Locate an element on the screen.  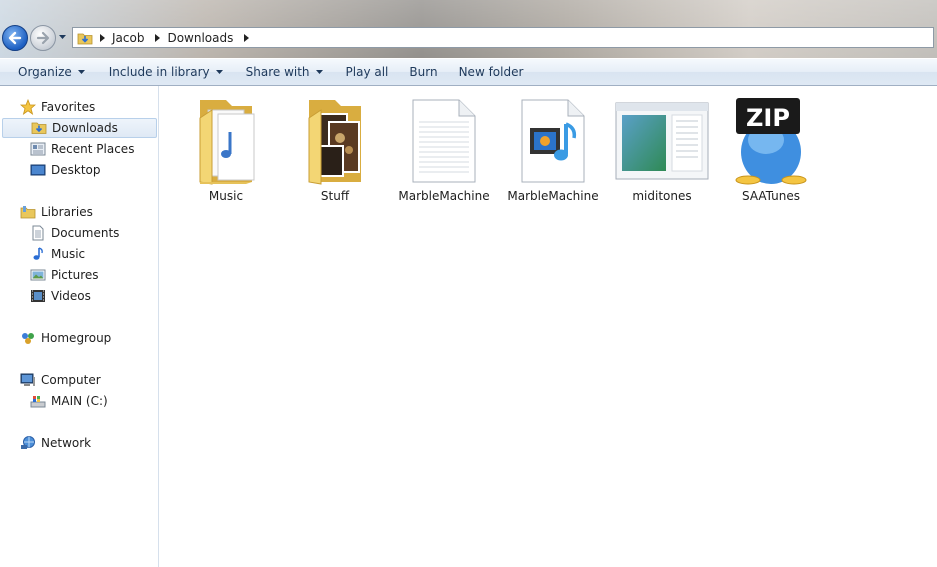
sidebar-item-videos: Videos is located at coordinates (60, 296).